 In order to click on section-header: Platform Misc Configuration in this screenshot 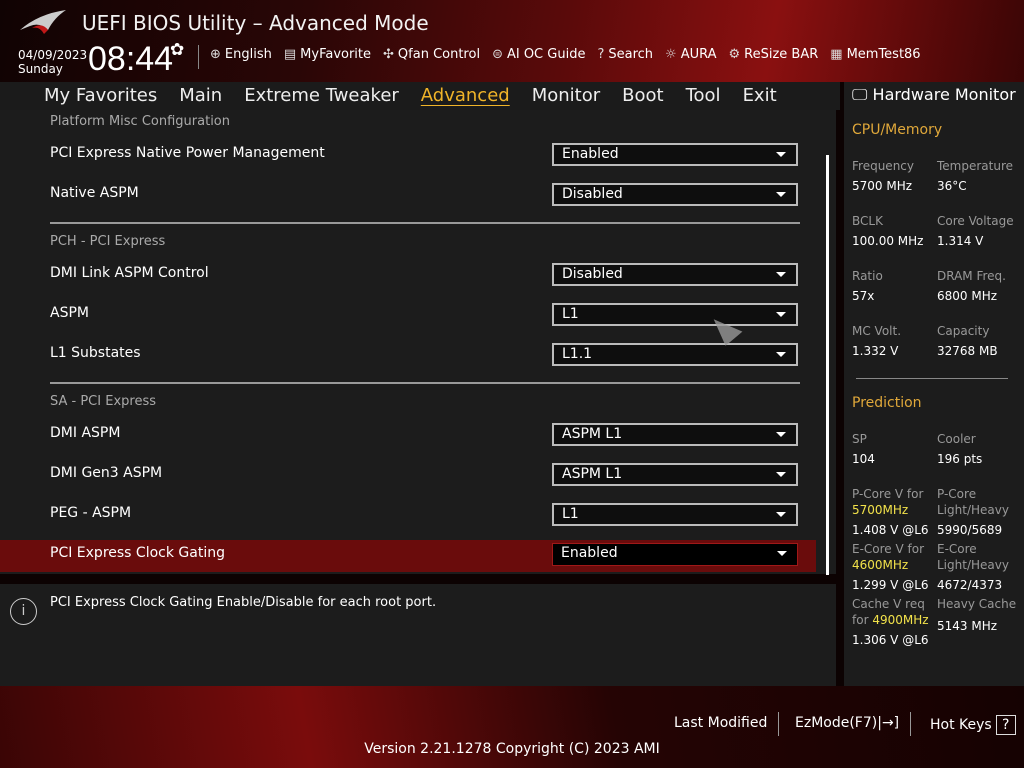, I will do `click(140, 121)`.